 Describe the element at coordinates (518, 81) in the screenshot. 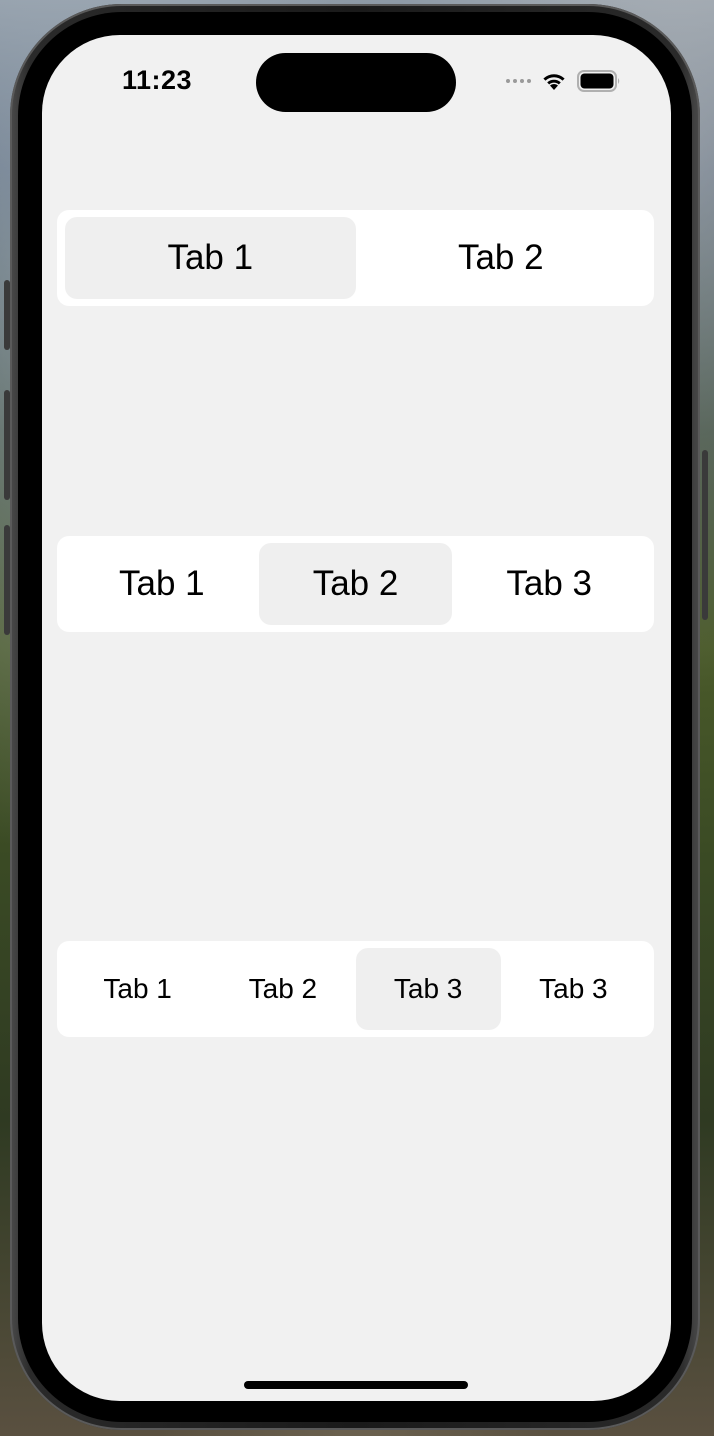

I see `signal-dots-icon` at that location.